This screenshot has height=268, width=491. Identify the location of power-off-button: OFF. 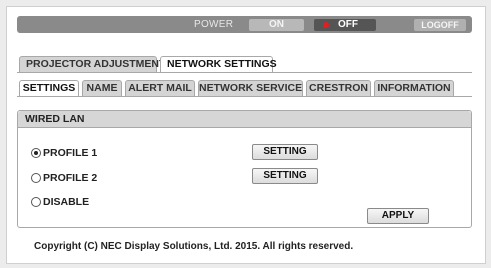
(345, 25).